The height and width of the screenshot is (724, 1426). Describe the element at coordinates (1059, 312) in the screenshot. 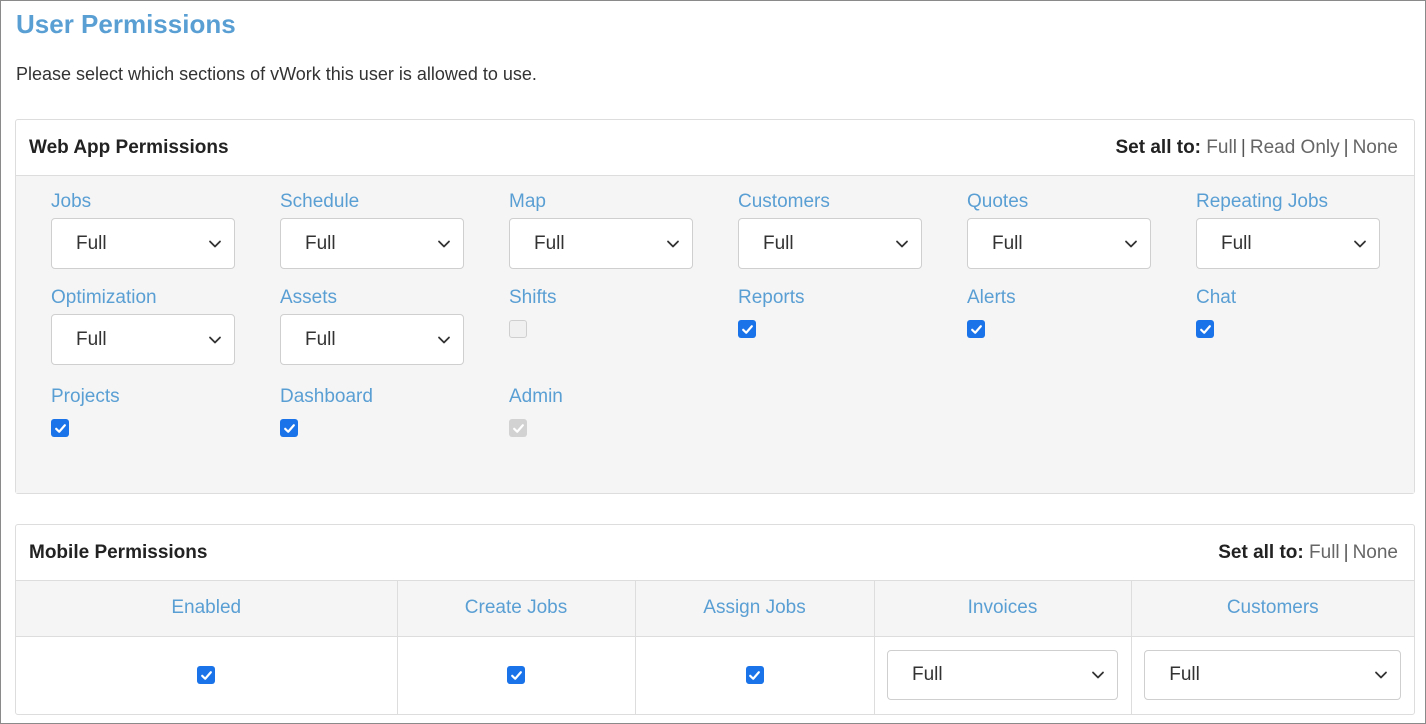

I see `web-alerts-cell: Alerts` at that location.